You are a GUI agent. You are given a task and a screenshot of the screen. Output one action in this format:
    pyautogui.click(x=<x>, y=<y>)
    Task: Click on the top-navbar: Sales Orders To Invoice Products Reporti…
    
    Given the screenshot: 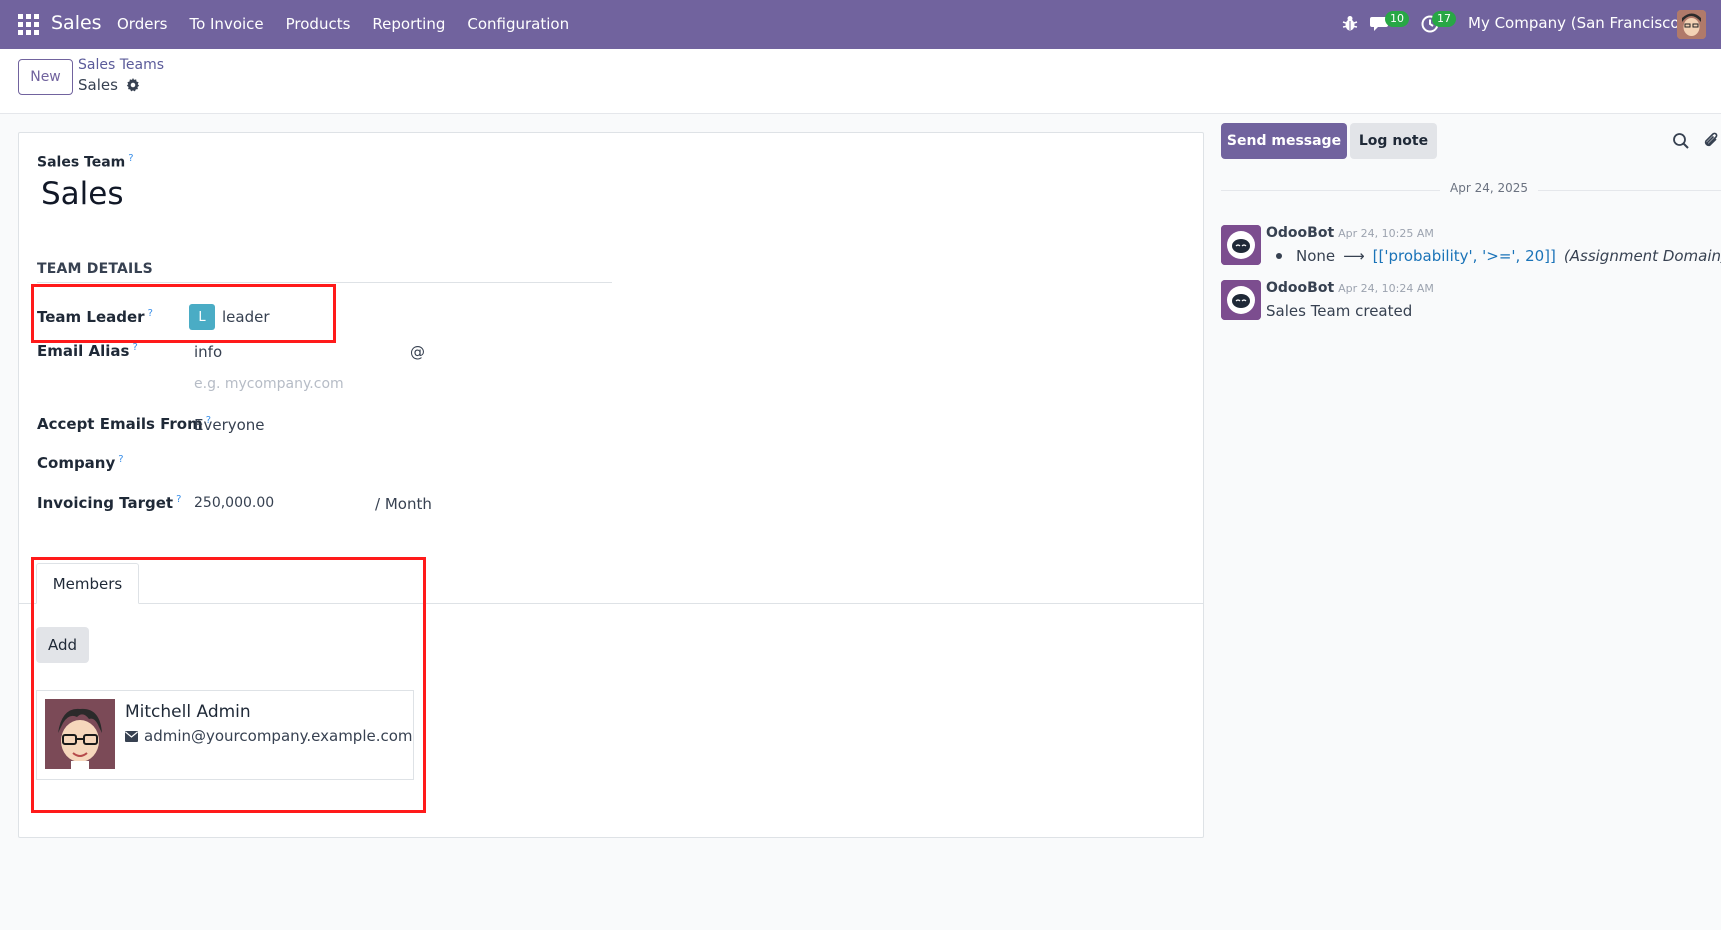 What is the action you would take?
    pyautogui.click(x=860, y=24)
    